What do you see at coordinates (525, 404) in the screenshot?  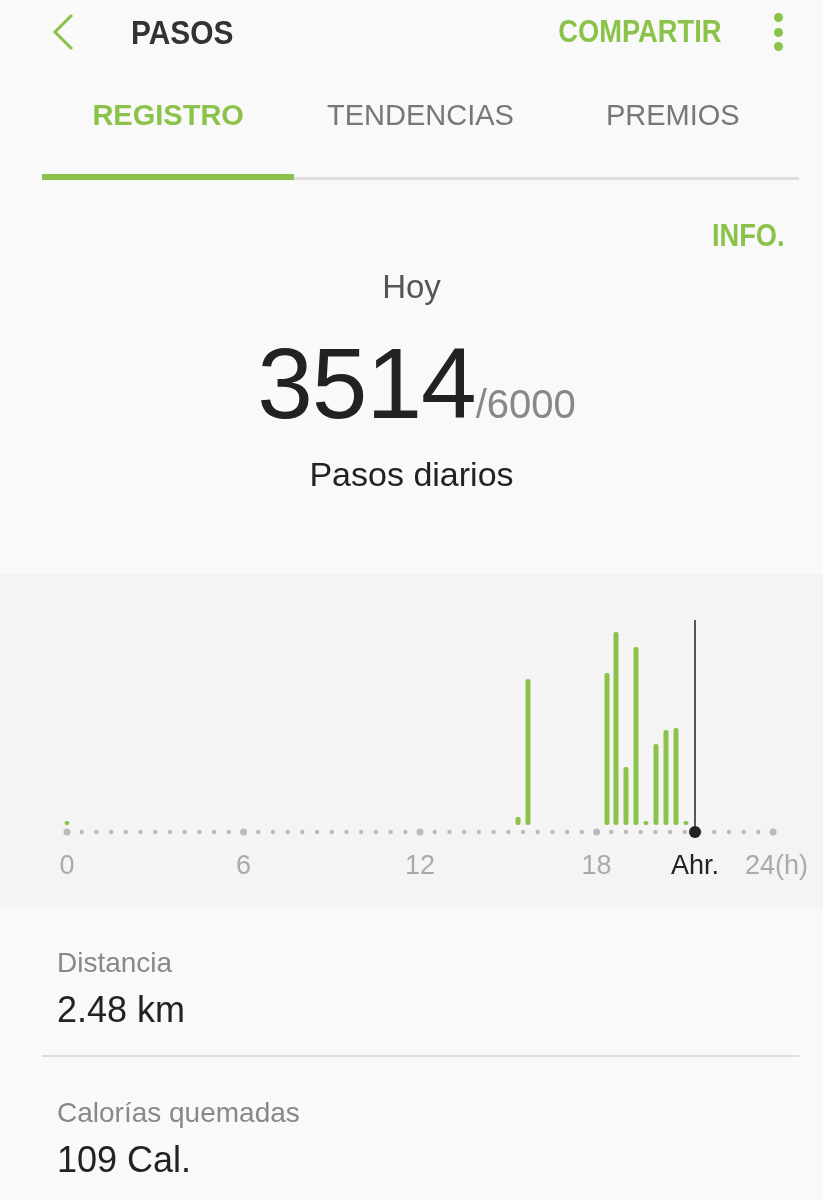 I see `step-goal: /6000` at bounding box center [525, 404].